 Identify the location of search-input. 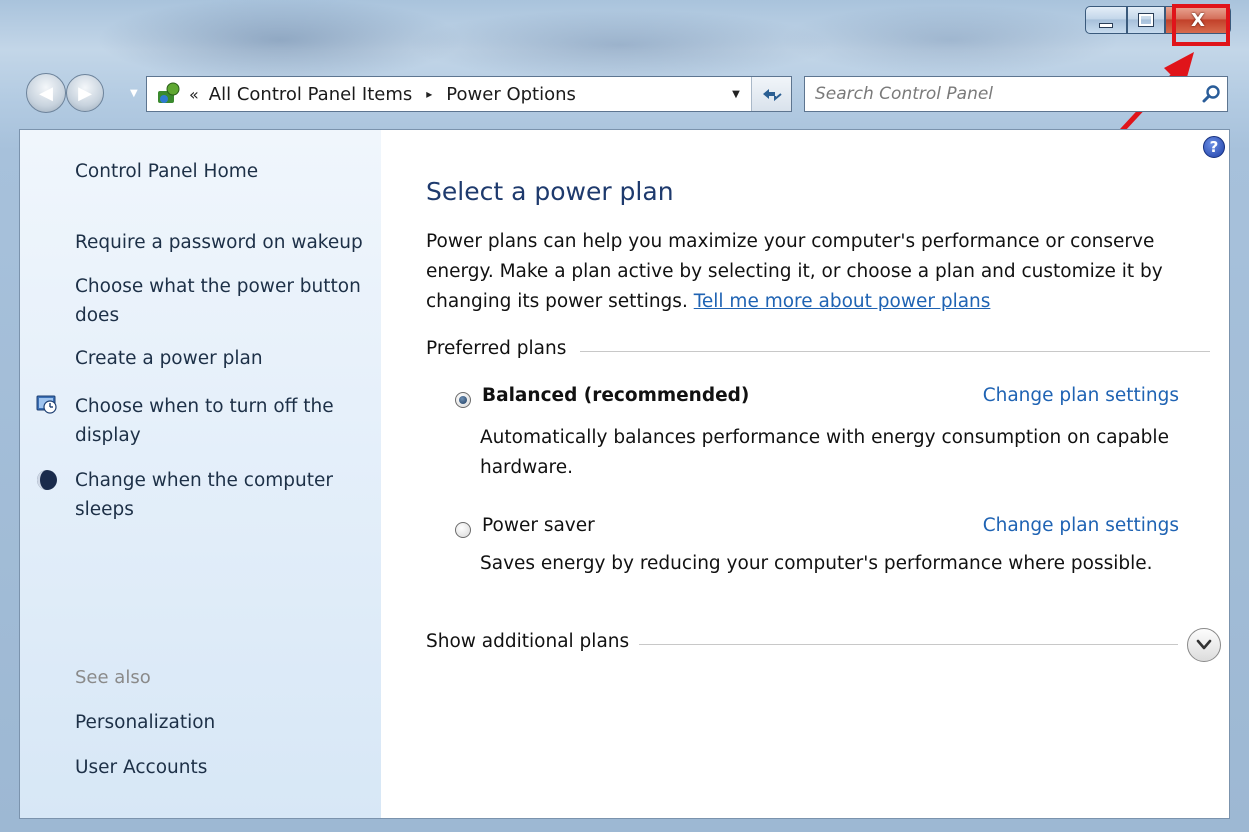
(1006, 94).